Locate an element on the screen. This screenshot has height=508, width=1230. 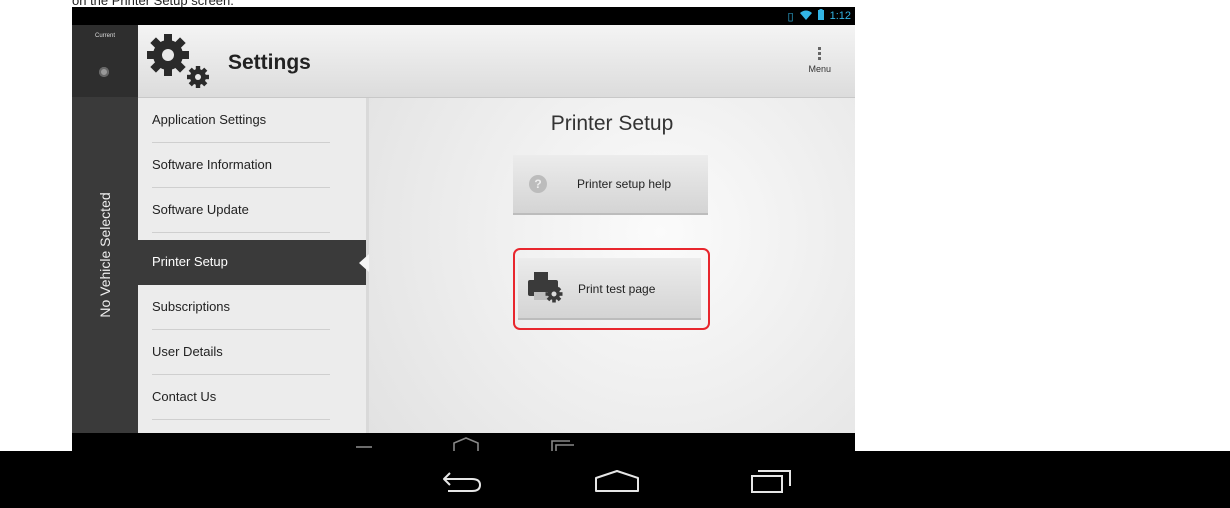
printer-setup-help-button: ? Printer setup help is located at coordinates (610, 185).